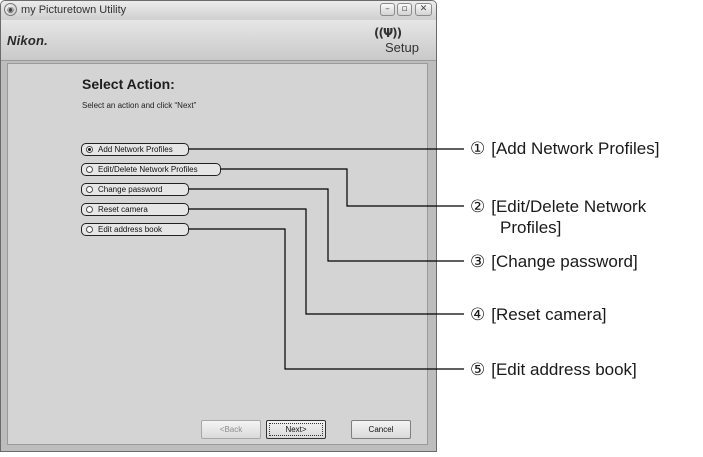 The width and height of the screenshot is (703, 457). I want to click on setup-label: Setup, so click(402, 47).